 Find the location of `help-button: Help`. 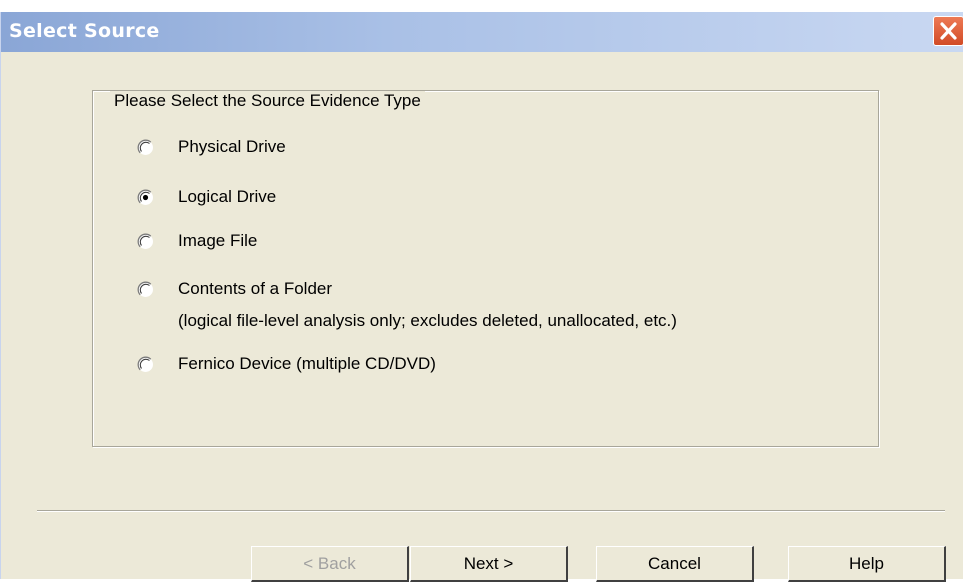

help-button: Help is located at coordinates (867, 564).